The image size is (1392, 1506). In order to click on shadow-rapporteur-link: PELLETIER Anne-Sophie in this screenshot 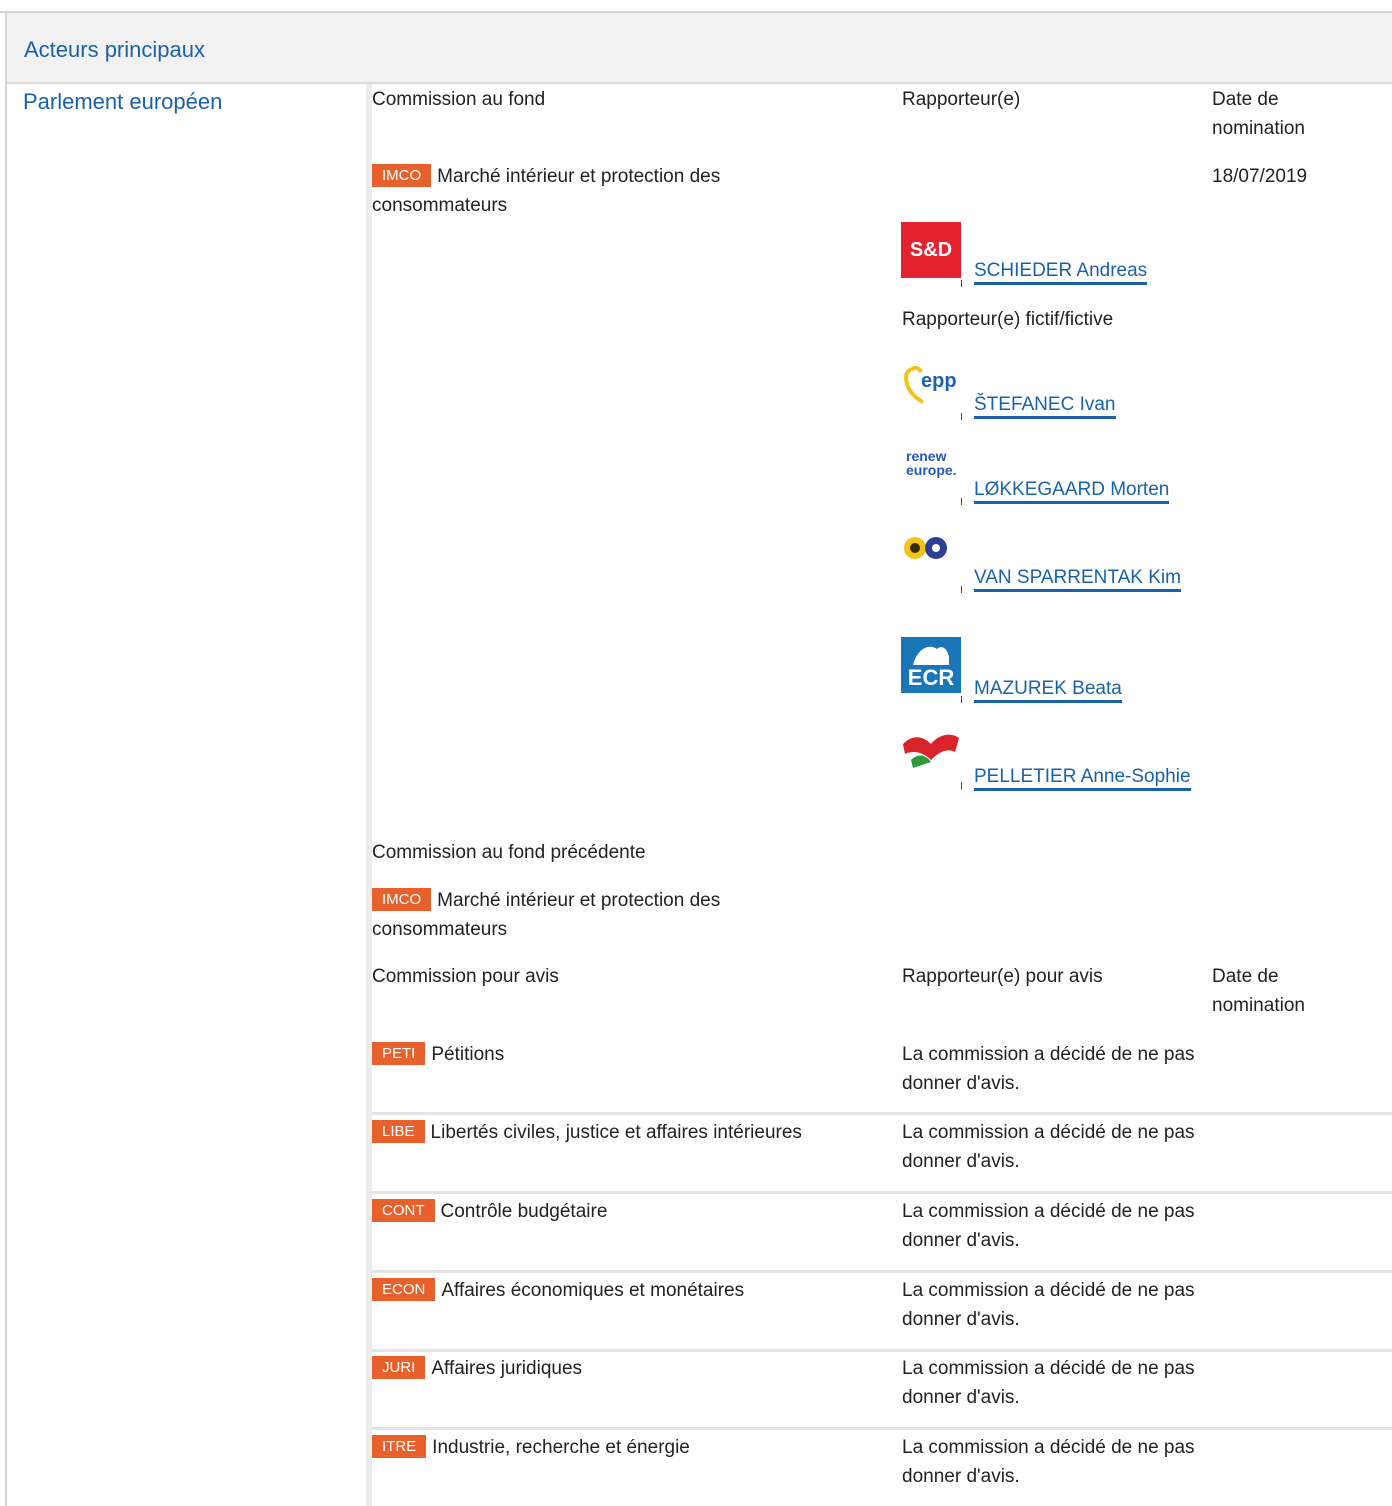, I will do `click(1082, 778)`.